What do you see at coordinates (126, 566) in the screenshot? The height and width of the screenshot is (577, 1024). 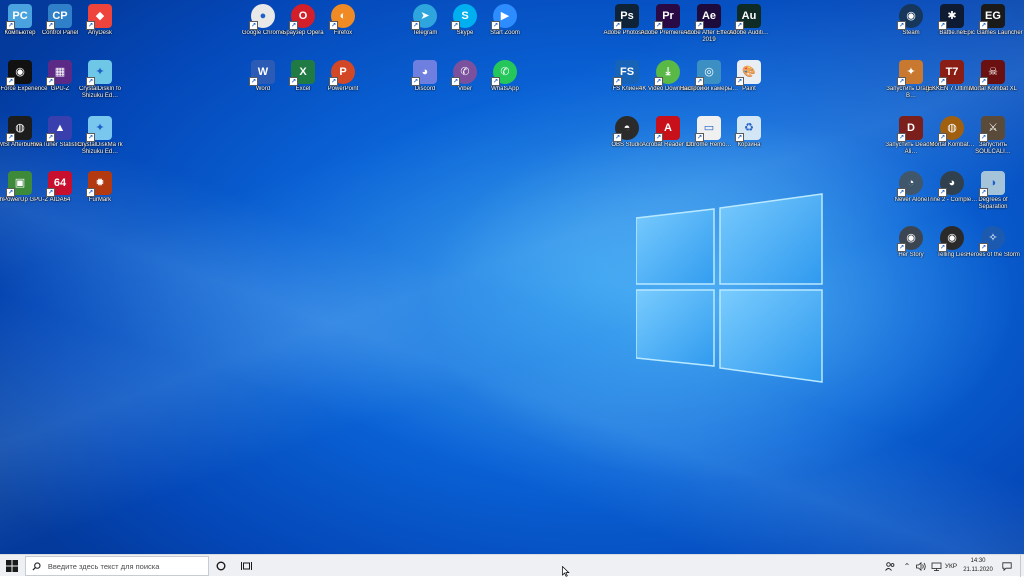 I see `search-input` at bounding box center [126, 566].